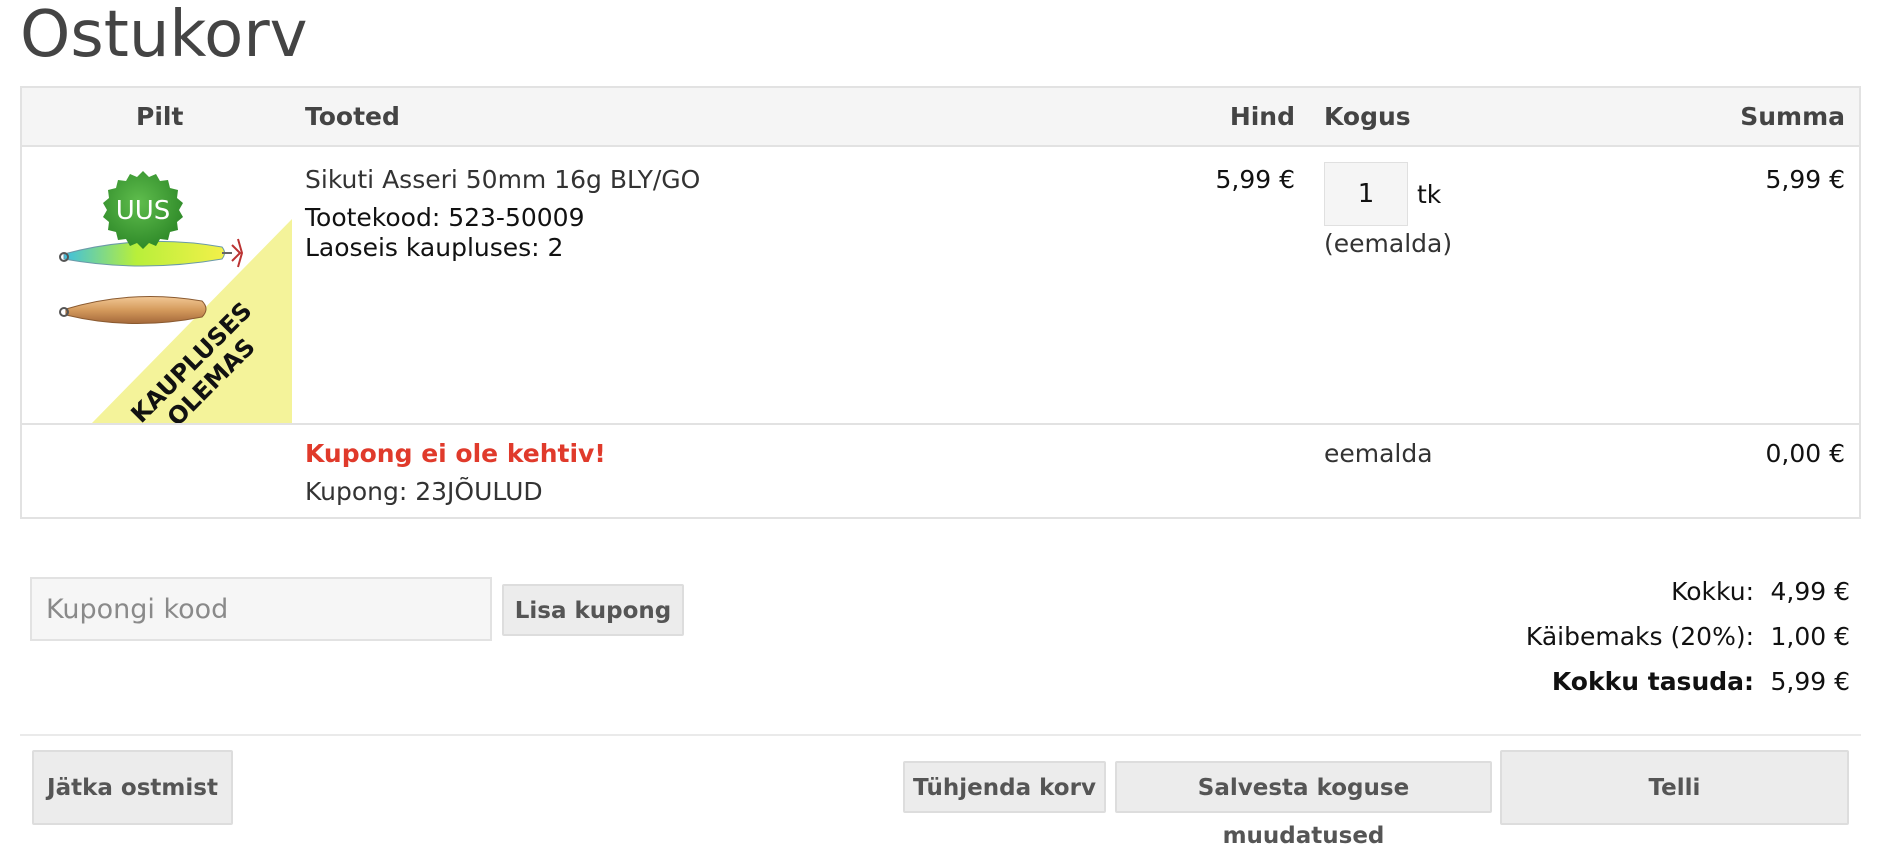 Image resolution: width=1880 pixels, height=860 pixels. I want to click on new-badge-label: UUS, so click(143, 211).